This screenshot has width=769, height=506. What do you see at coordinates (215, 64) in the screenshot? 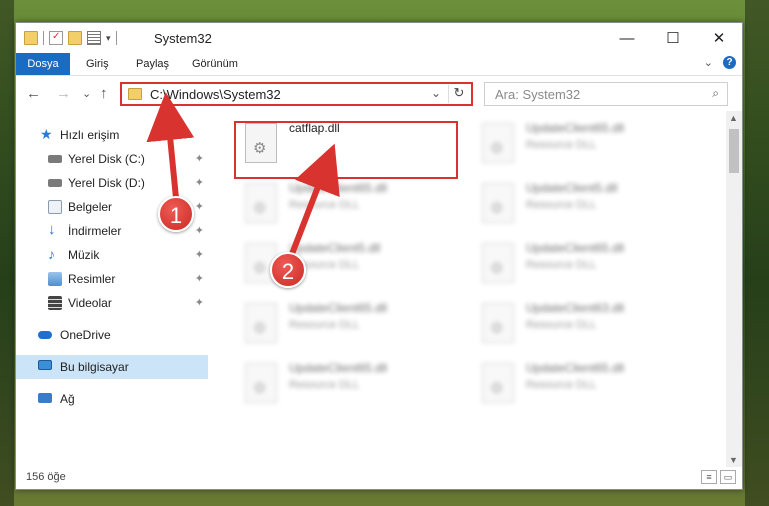
I see `tab-view: Görünüm` at bounding box center [215, 64].